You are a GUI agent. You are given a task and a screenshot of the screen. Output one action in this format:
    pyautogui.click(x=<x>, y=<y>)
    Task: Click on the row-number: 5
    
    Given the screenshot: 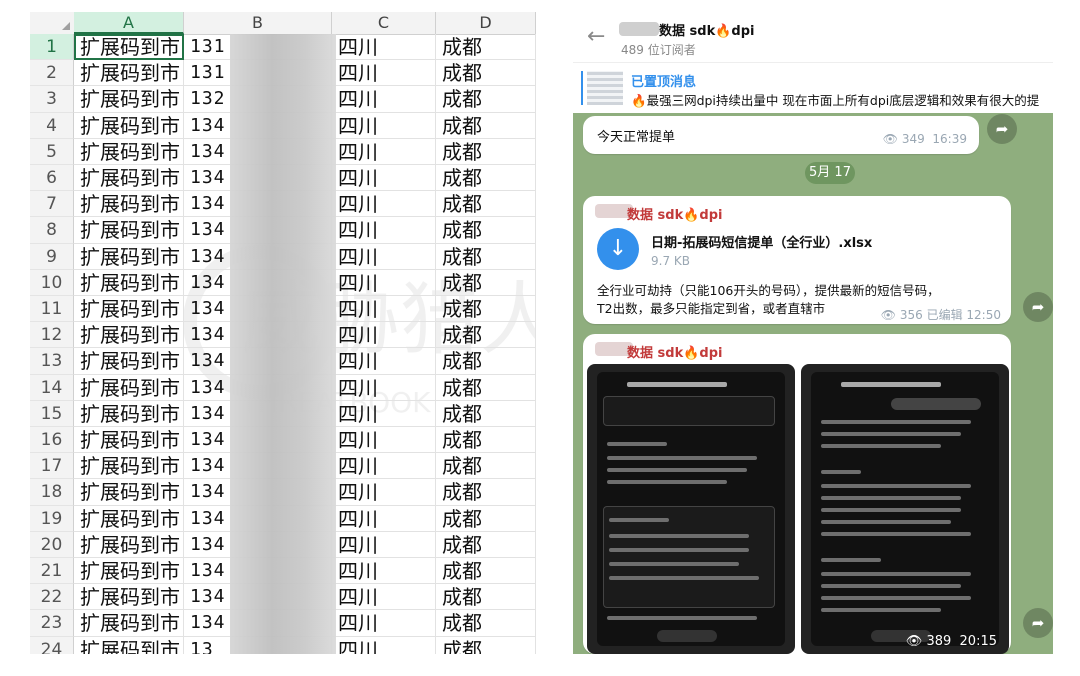 What is the action you would take?
    pyautogui.click(x=52, y=151)
    